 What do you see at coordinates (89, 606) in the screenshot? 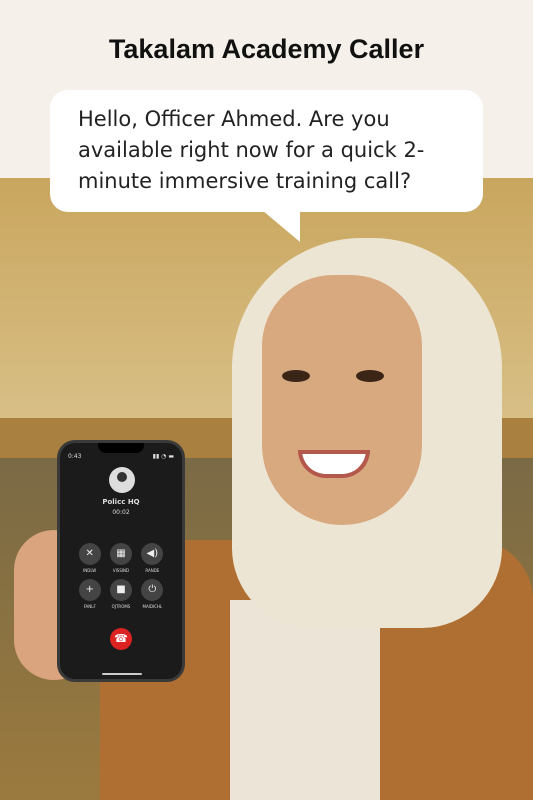
I see `button-label: FANLF` at bounding box center [89, 606].